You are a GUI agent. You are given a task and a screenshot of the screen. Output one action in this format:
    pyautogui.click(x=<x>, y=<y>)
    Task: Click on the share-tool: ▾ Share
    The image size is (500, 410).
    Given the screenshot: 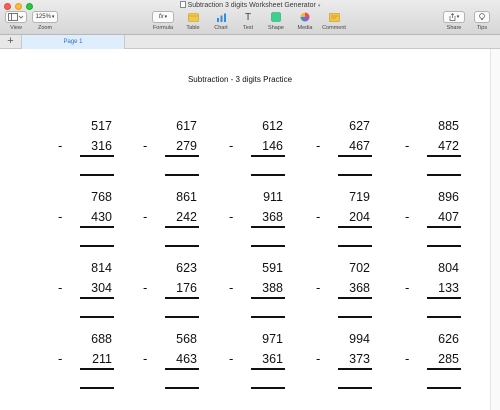 What is the action you would take?
    pyautogui.click(x=454, y=21)
    